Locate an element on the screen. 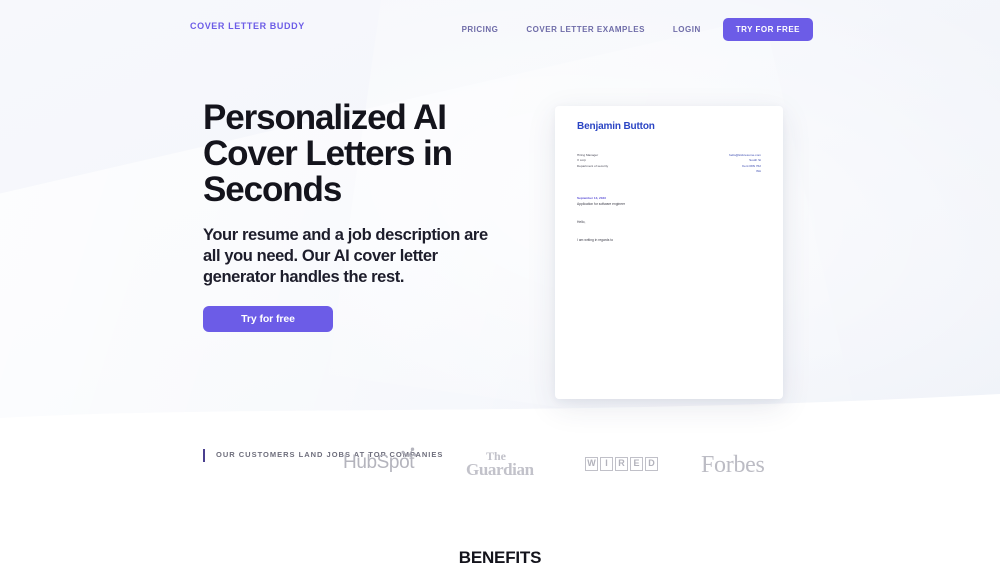 This screenshot has width=1000, height=563. try-for-free-nav-button: TRY FOR FREE is located at coordinates (767, 29).